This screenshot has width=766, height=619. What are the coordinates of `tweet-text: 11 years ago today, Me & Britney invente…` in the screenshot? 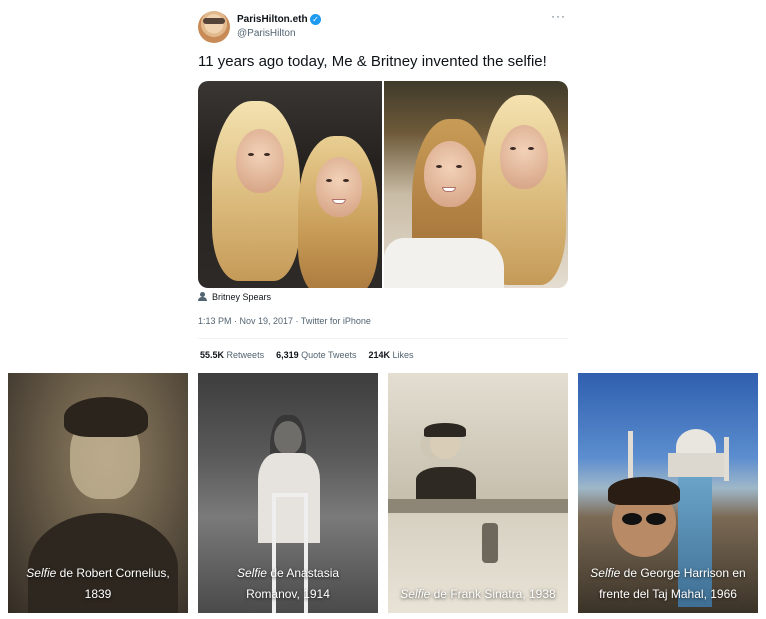 It's located at (372, 61).